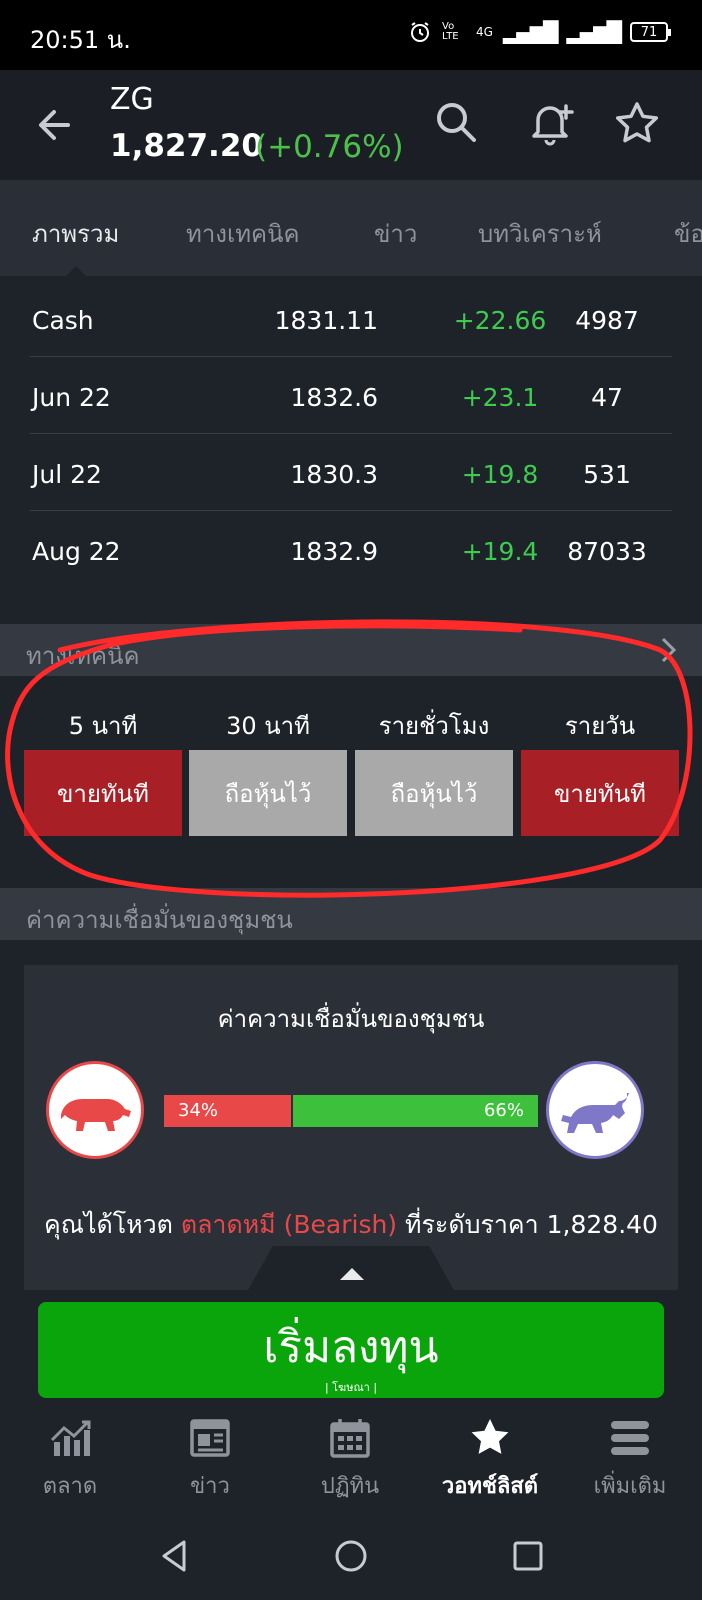  What do you see at coordinates (350, 1486) in the screenshot?
I see `nav-label: ปฏิทิน` at bounding box center [350, 1486].